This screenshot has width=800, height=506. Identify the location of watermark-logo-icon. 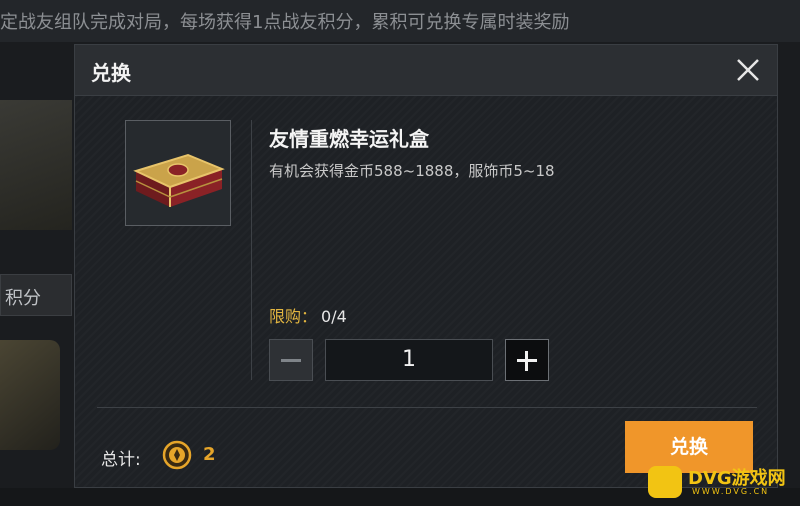
(665, 482).